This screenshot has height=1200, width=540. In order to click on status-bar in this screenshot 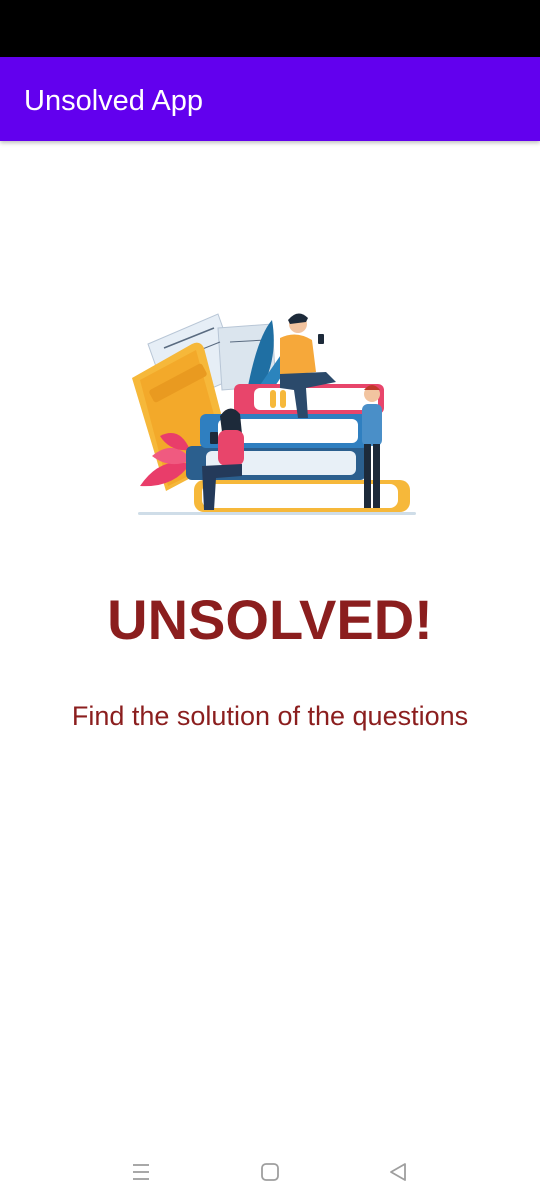, I will do `click(270, 28)`.